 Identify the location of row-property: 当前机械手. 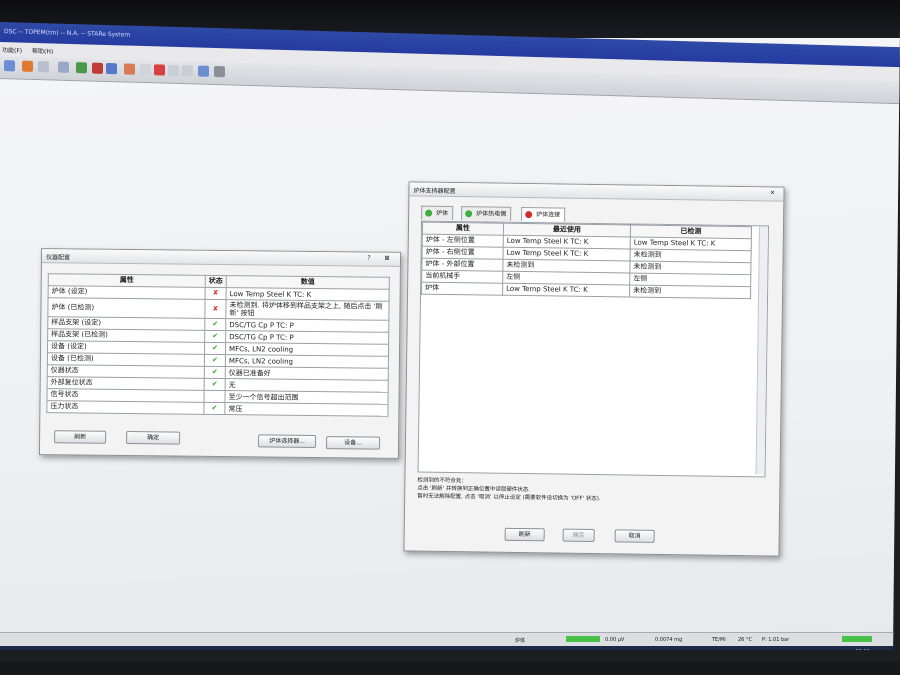
(462, 277).